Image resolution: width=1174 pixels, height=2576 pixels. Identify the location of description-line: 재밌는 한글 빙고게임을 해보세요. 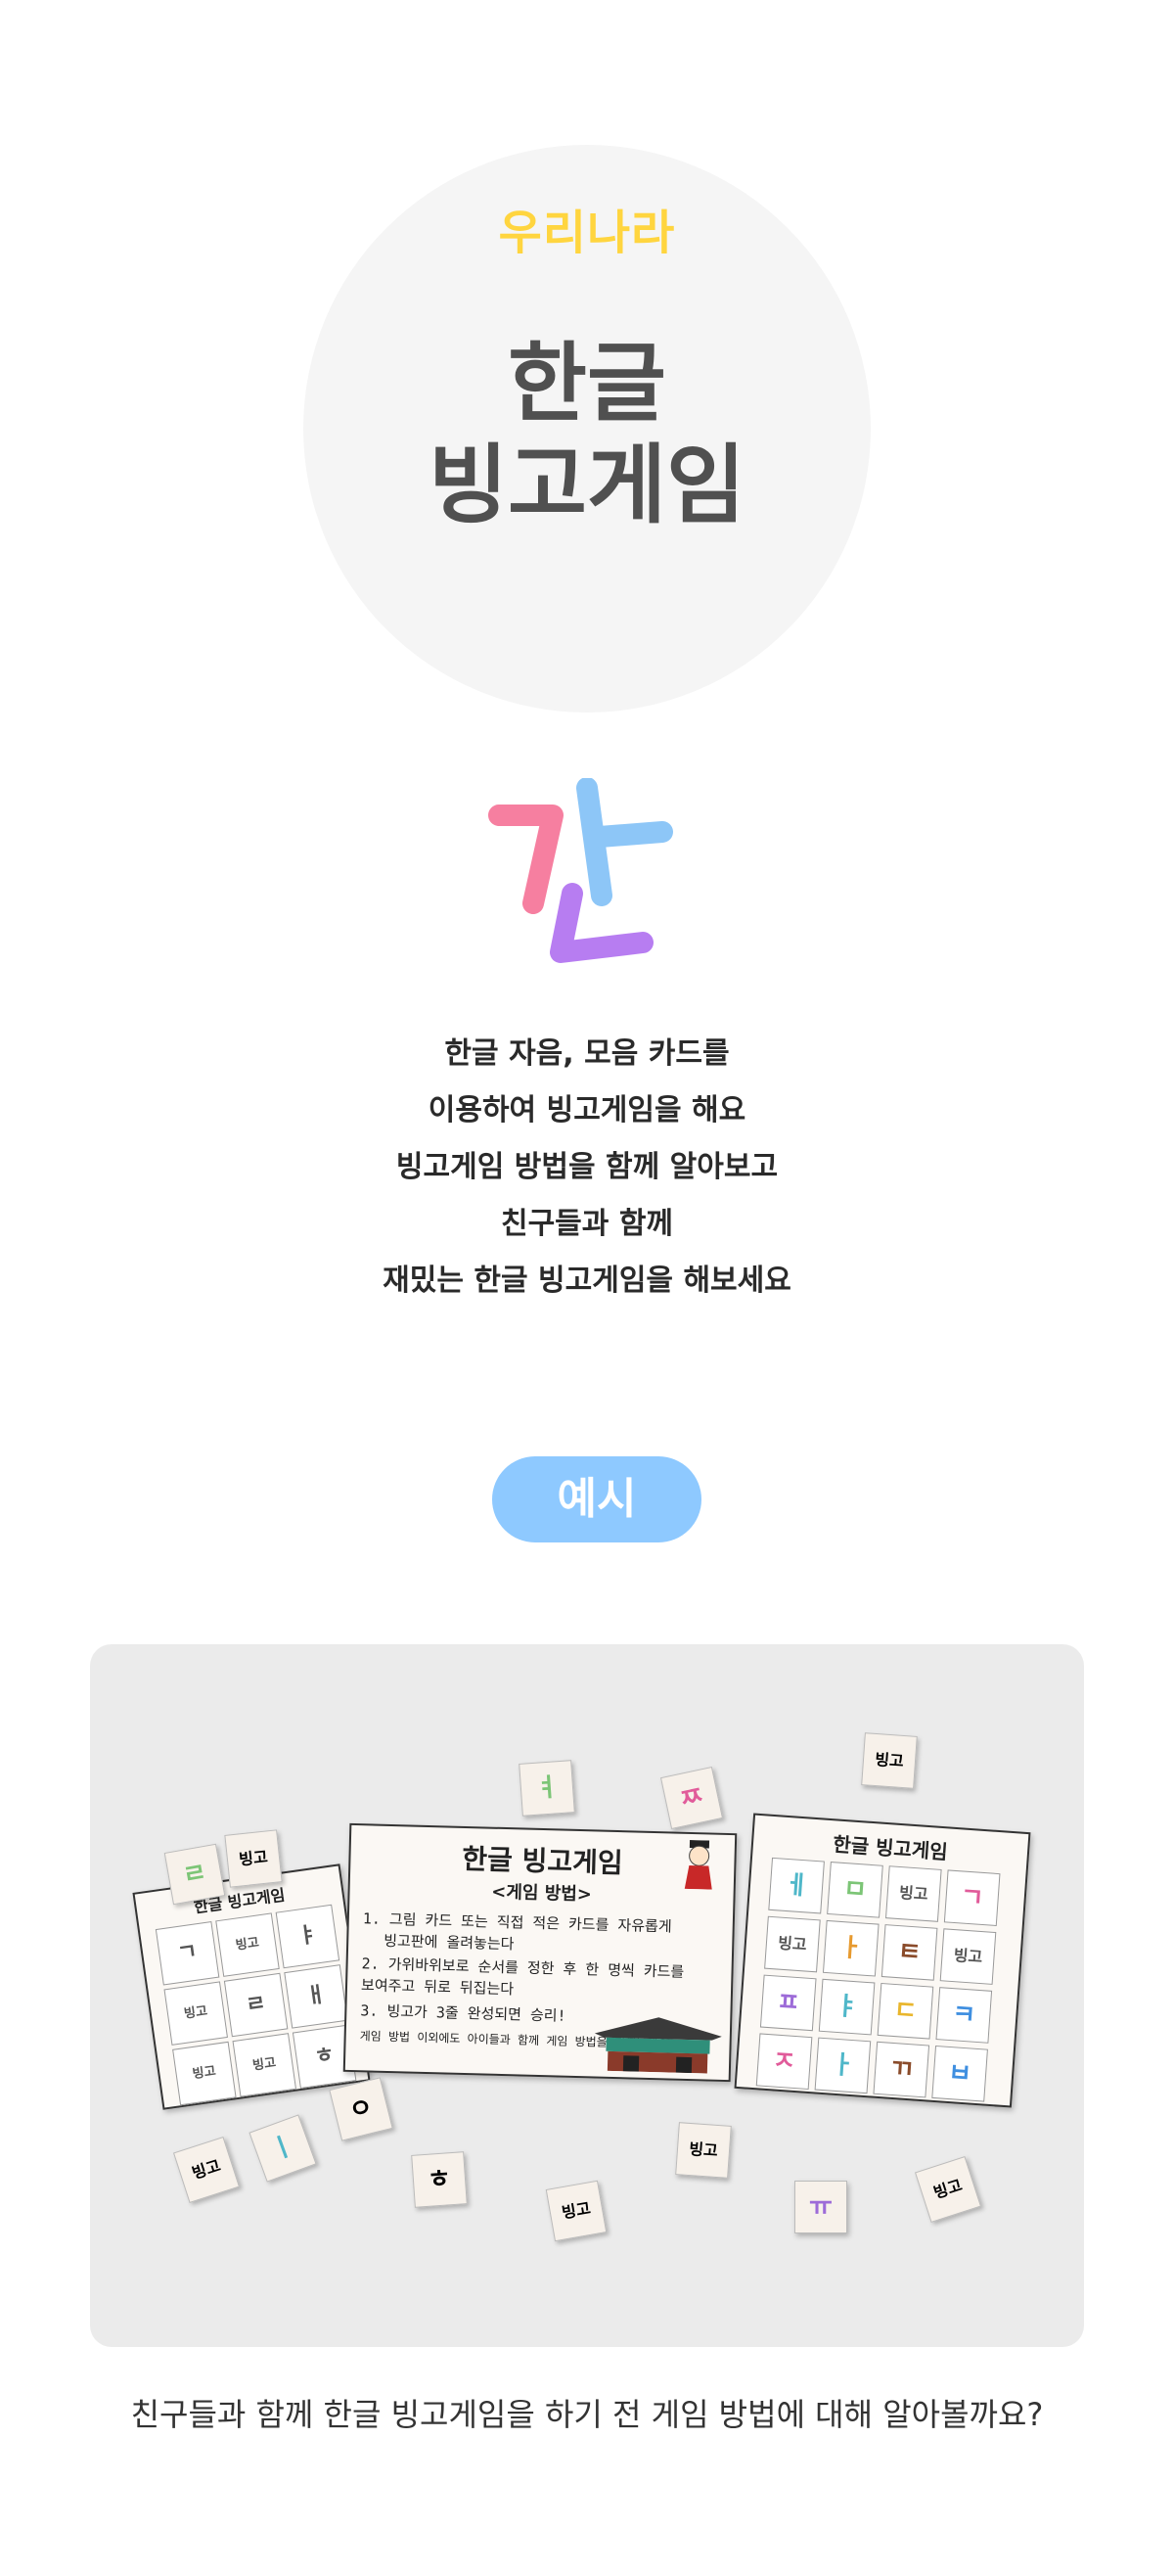
(587, 1281).